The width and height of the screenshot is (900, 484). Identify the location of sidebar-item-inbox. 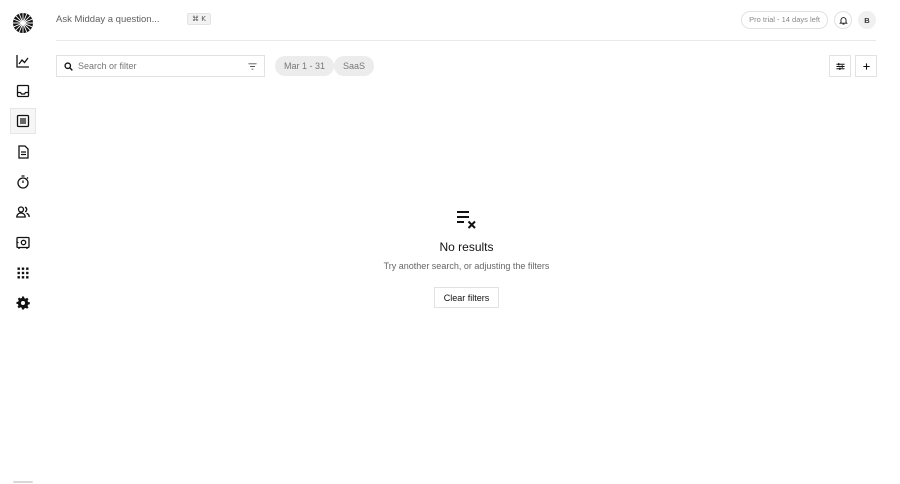
(23, 91).